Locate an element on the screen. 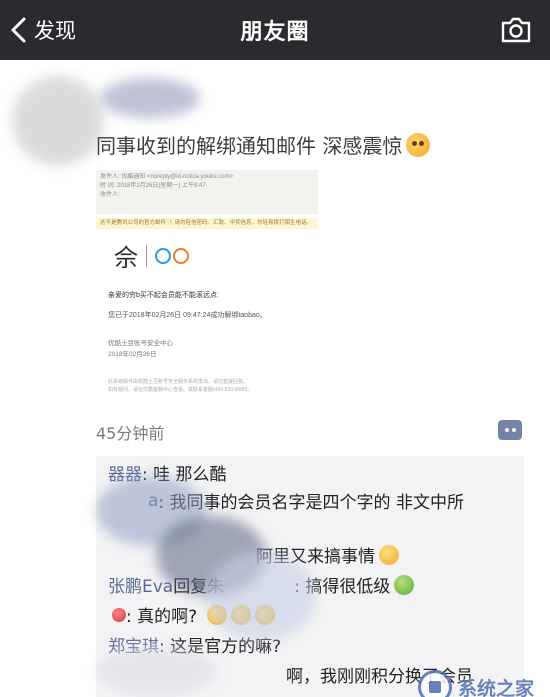 Image resolution: width=550 pixels, height=697 pixels. email-signature-line: 优酷土豆账号安全中心 is located at coordinates (140, 343).